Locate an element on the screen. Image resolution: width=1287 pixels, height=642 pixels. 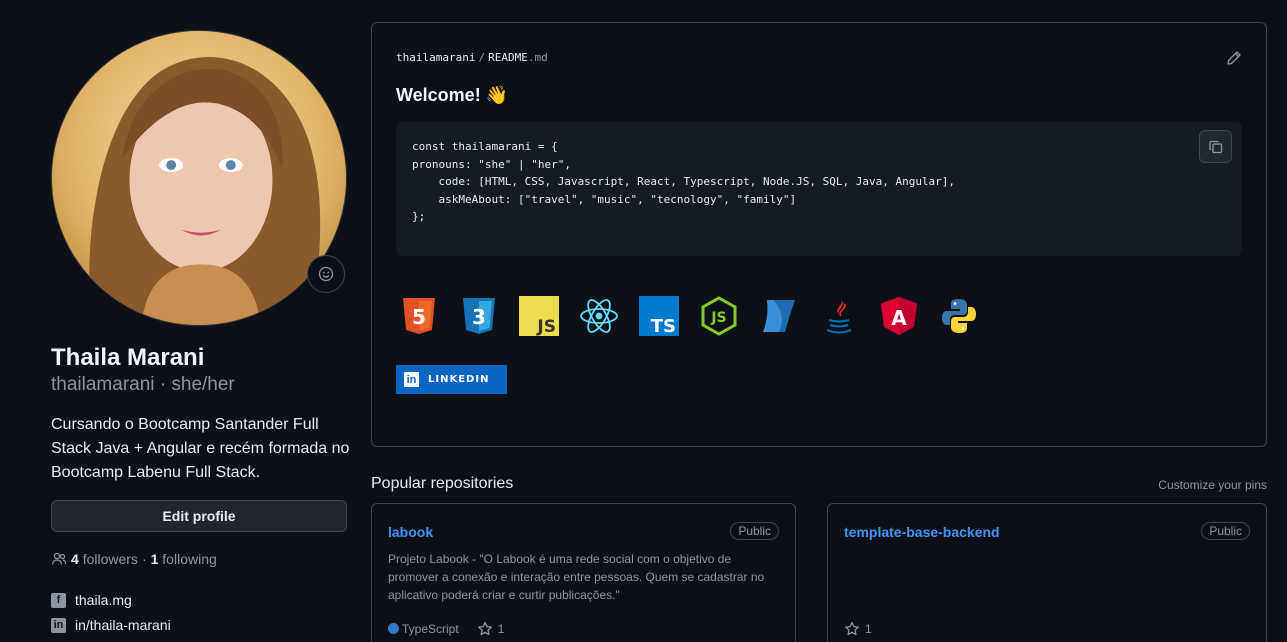
social-linkedin: in in/thaila-marani is located at coordinates (111, 625).